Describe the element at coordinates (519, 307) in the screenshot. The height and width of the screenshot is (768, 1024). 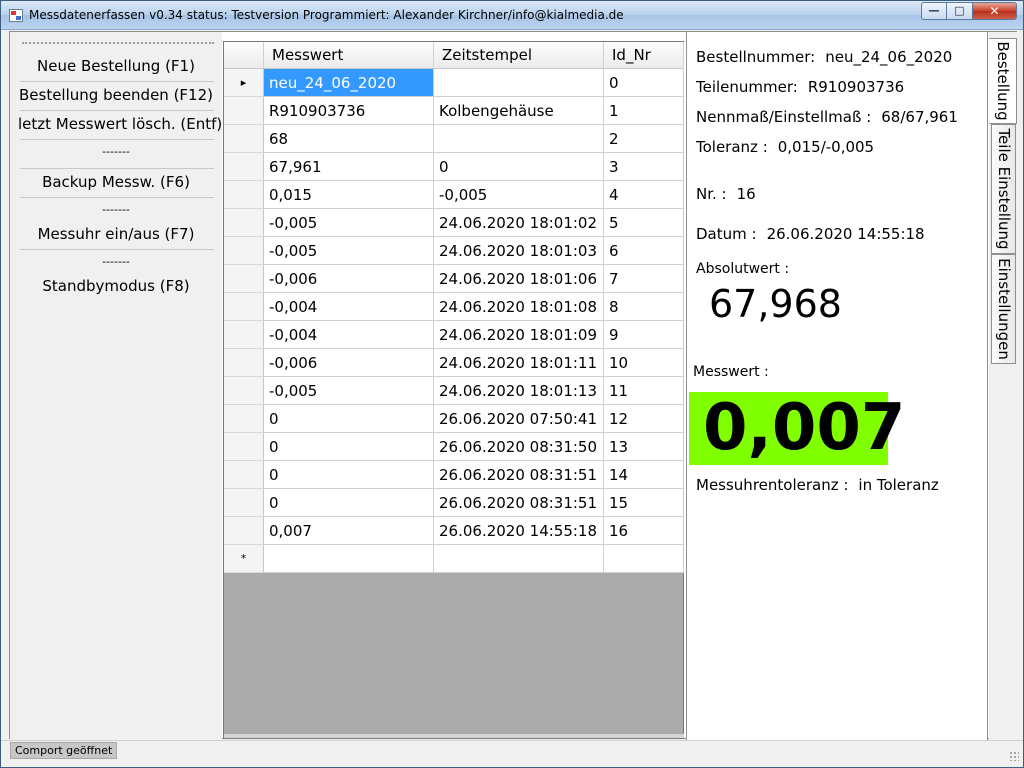
I see `zeitstempel-cell: 24.06.2020 18:01:08` at that location.